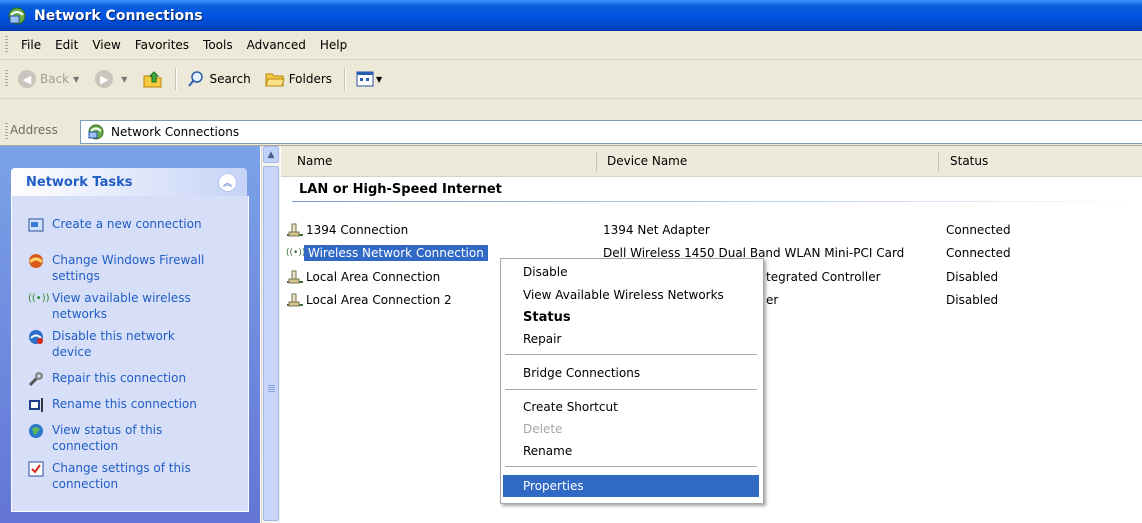  Describe the element at coordinates (276, 45) in the screenshot. I see `menu-advanced: Advanced` at that location.